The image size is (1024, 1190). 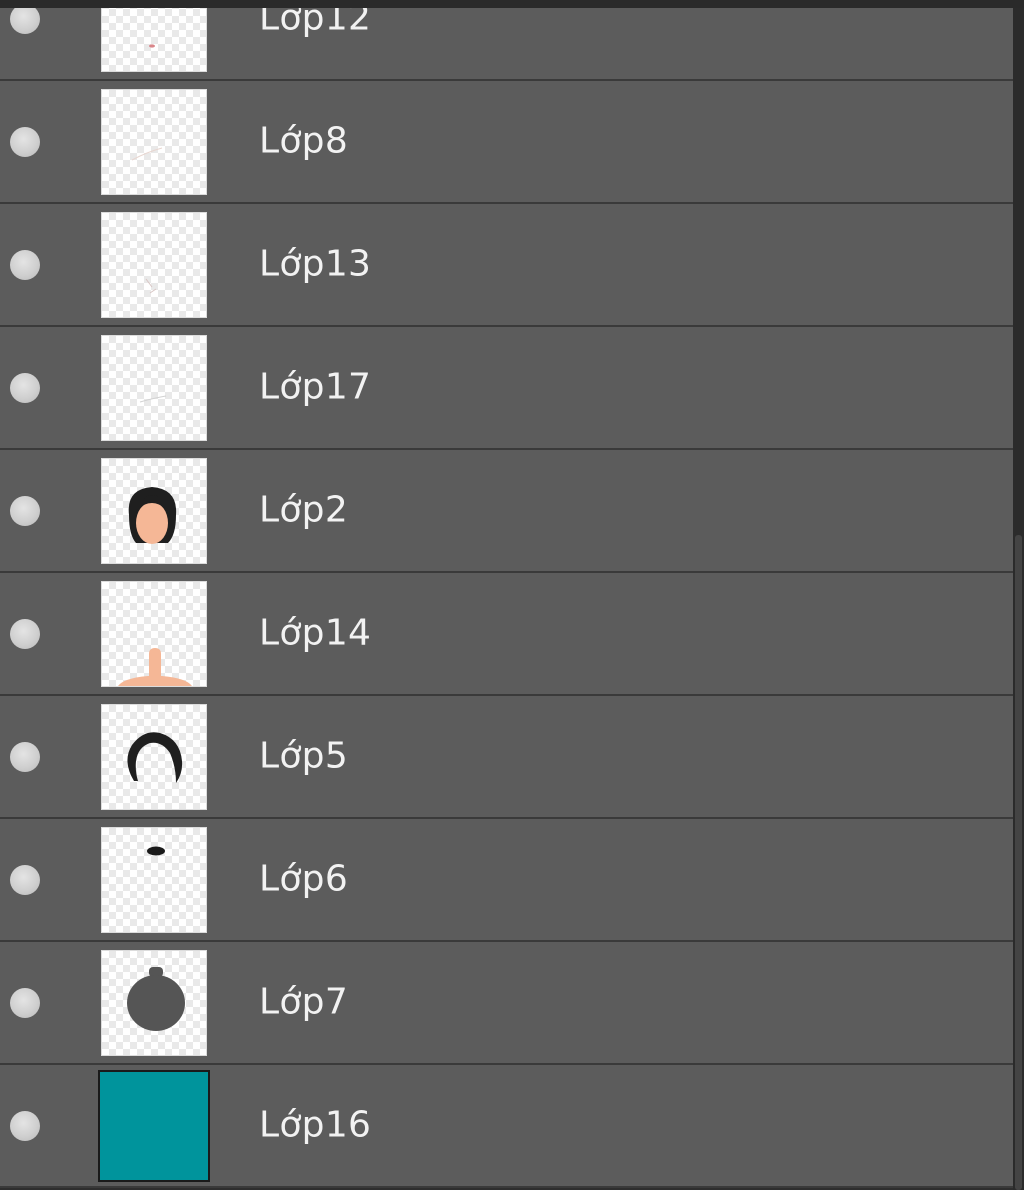 What do you see at coordinates (506, 1003) in the screenshot?
I see `layer-row-lop7: Lớp7` at bounding box center [506, 1003].